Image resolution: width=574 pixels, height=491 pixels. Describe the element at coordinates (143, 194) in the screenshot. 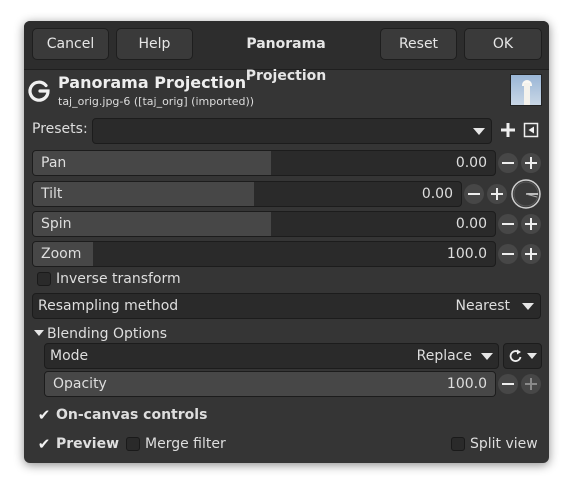

I see `tilt-fill` at that location.